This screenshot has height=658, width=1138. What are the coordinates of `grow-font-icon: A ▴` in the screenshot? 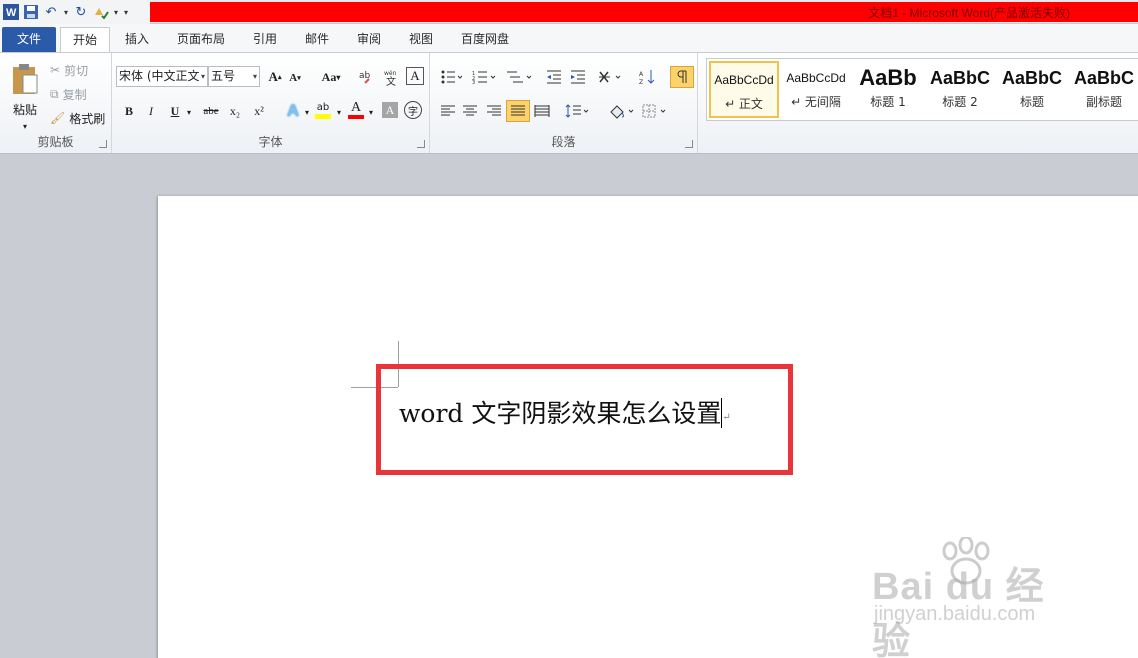 It's located at (275, 77).